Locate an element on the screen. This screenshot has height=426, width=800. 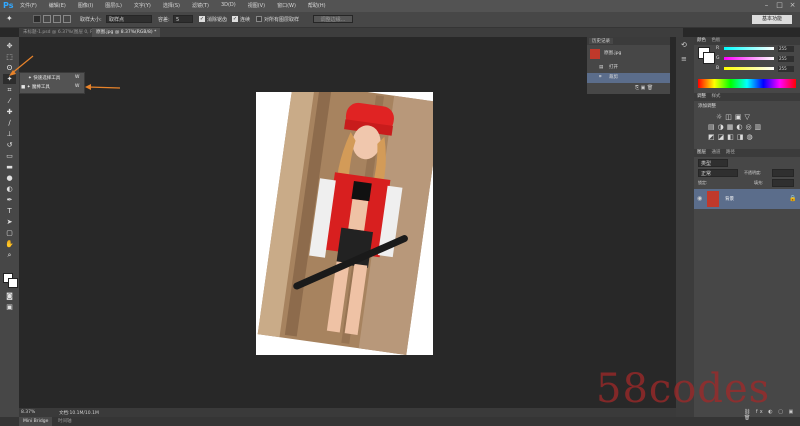
blue-slider is located at coordinates (749, 68).